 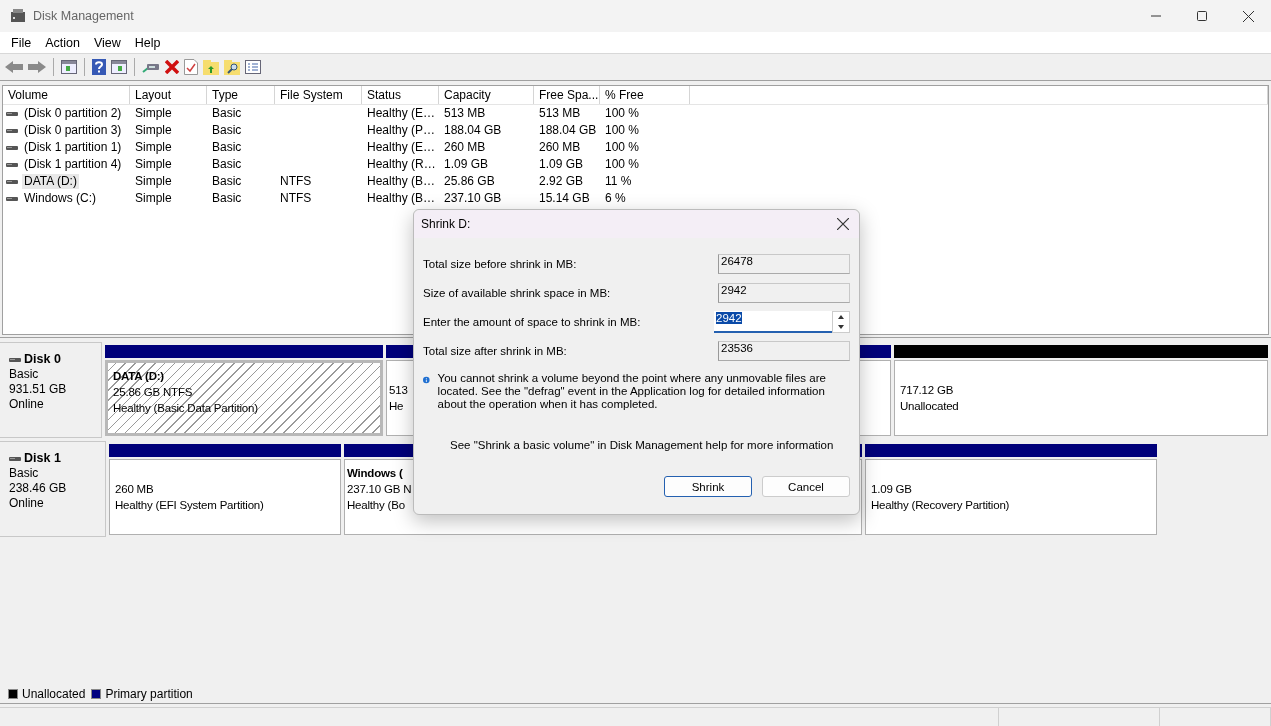 I want to click on list-icon, so click(x=253, y=67).